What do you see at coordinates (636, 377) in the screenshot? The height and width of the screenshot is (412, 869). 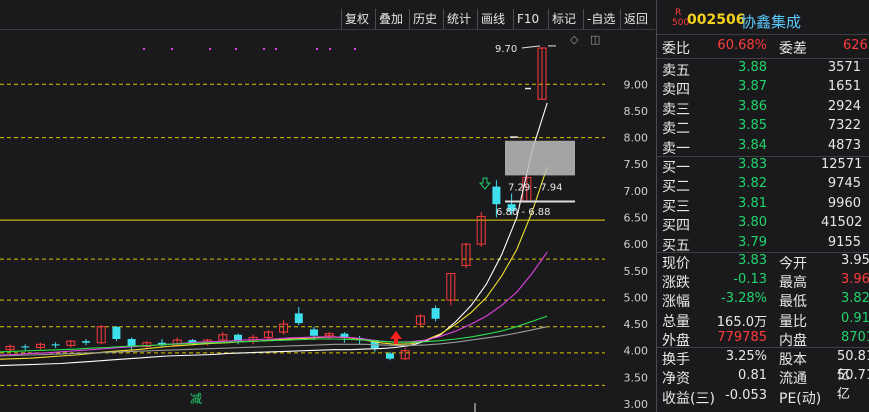 I see `y-tick-label: 3.50` at bounding box center [636, 377].